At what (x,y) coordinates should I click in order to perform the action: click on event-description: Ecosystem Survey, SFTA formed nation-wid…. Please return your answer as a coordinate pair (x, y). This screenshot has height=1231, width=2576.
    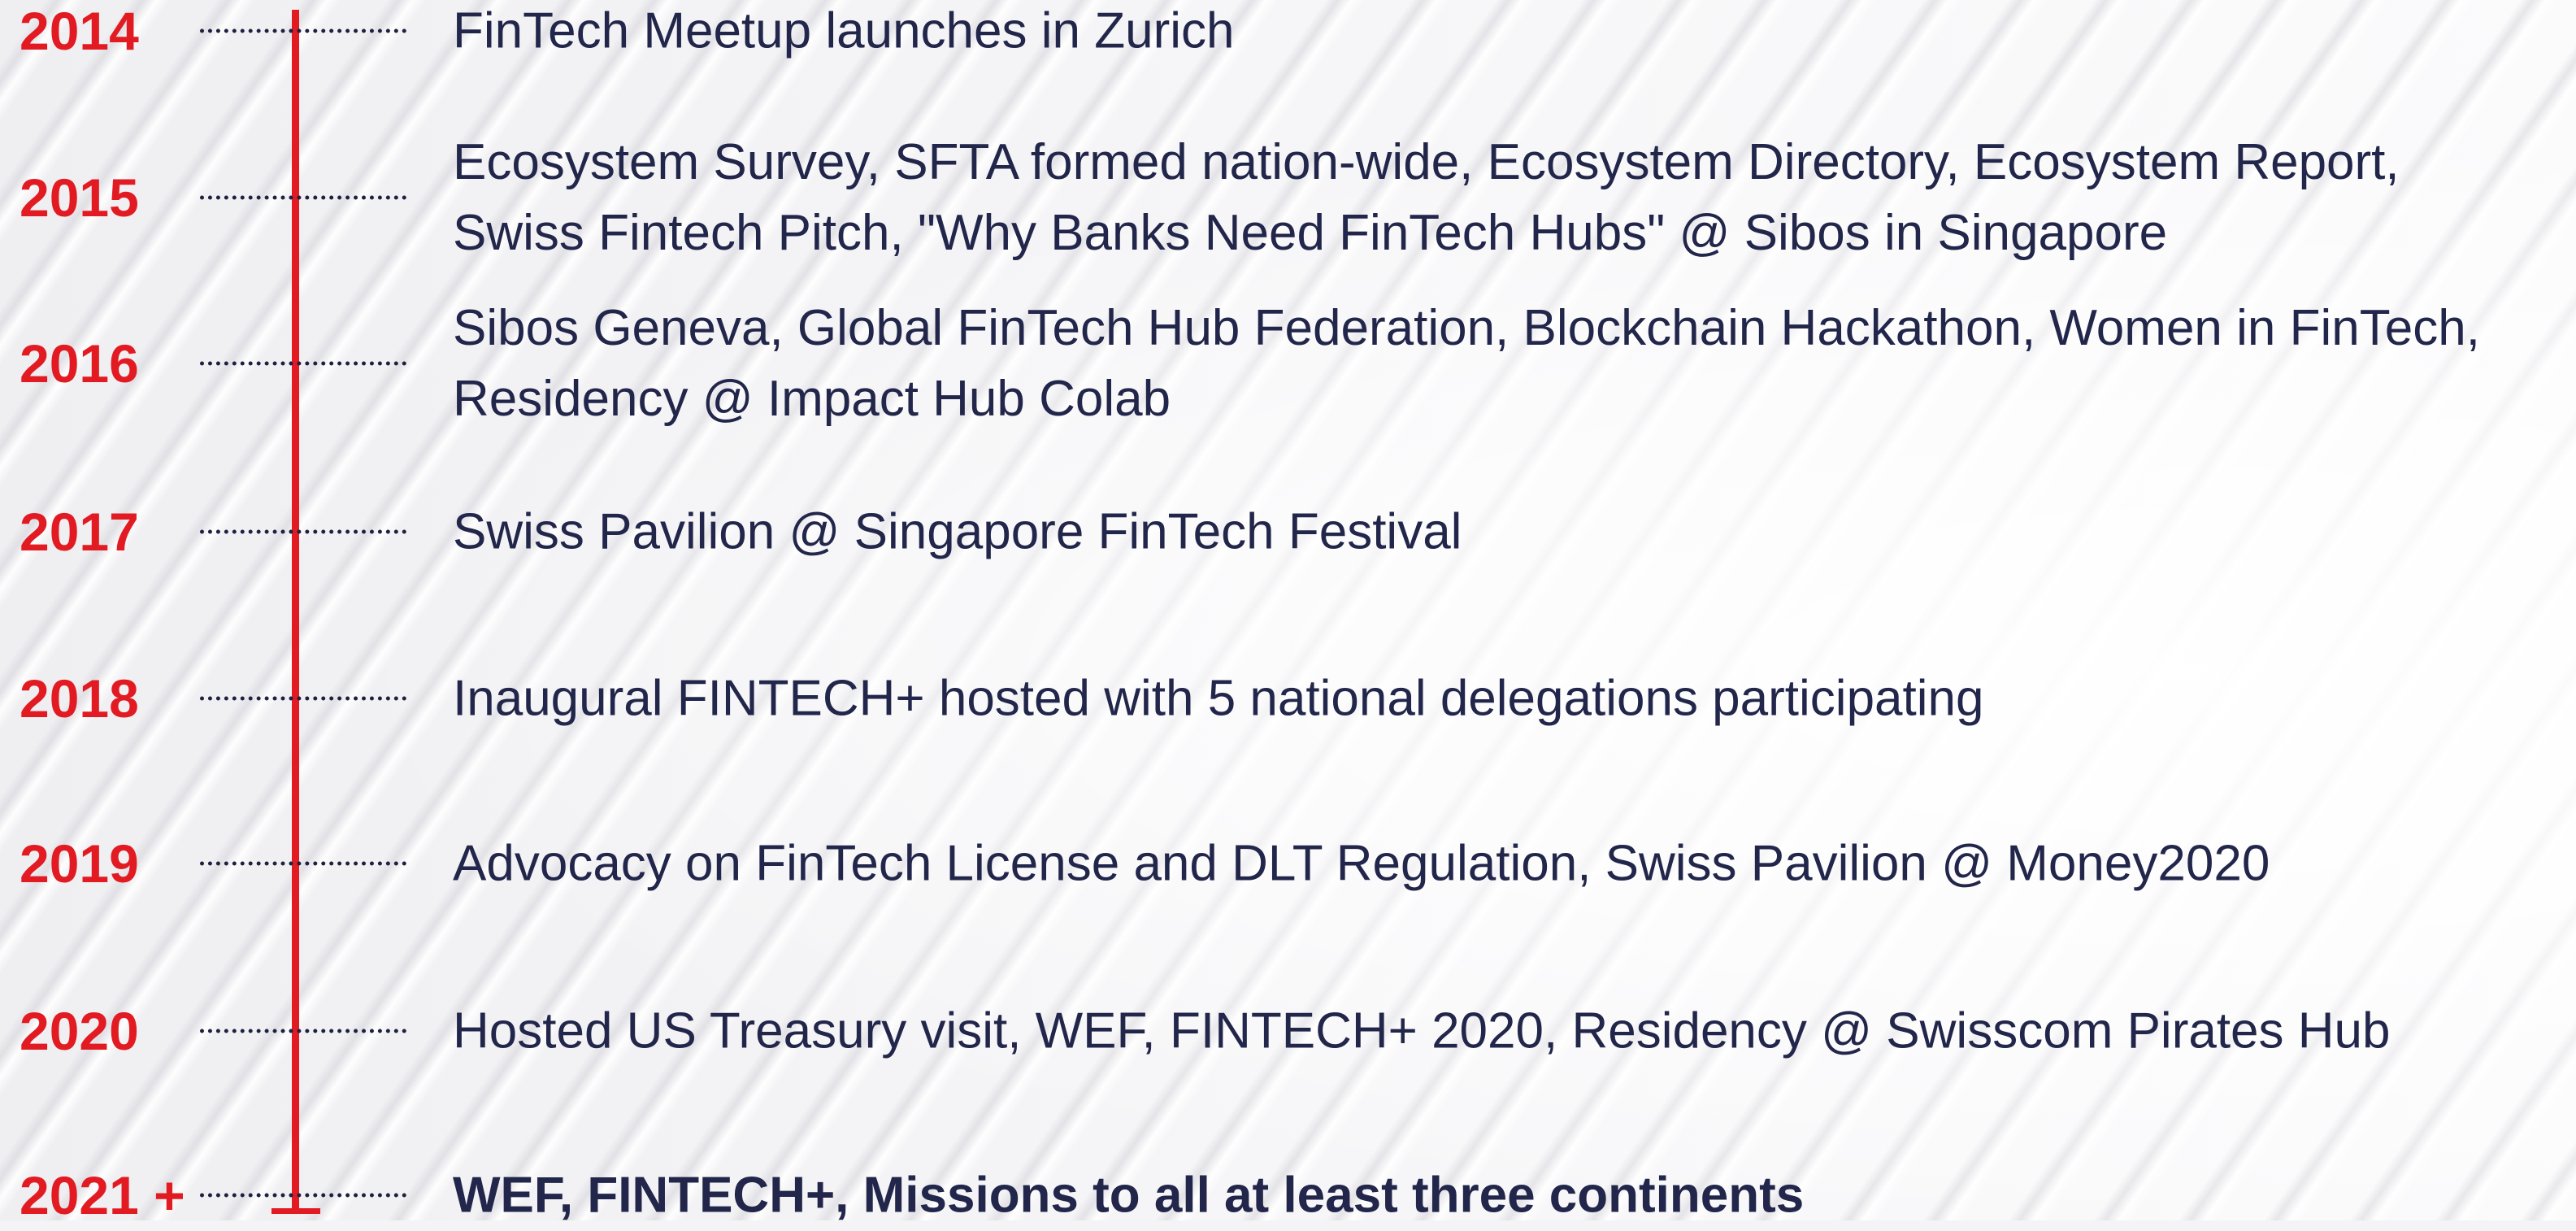
    Looking at the image, I should click on (1426, 197).